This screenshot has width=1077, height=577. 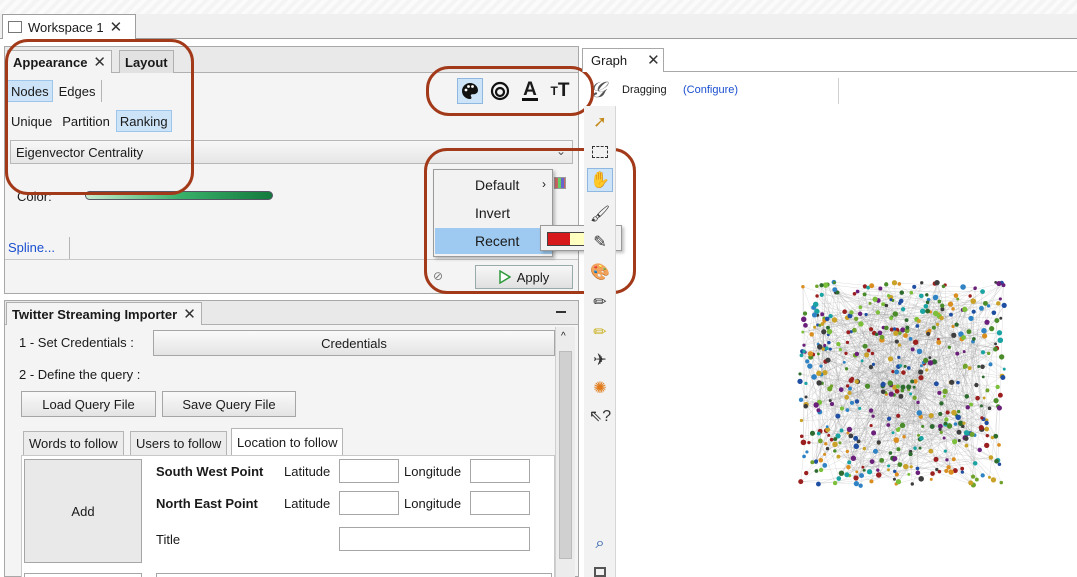 What do you see at coordinates (88, 404) in the screenshot?
I see `load-query-button: Load Query File` at bounding box center [88, 404].